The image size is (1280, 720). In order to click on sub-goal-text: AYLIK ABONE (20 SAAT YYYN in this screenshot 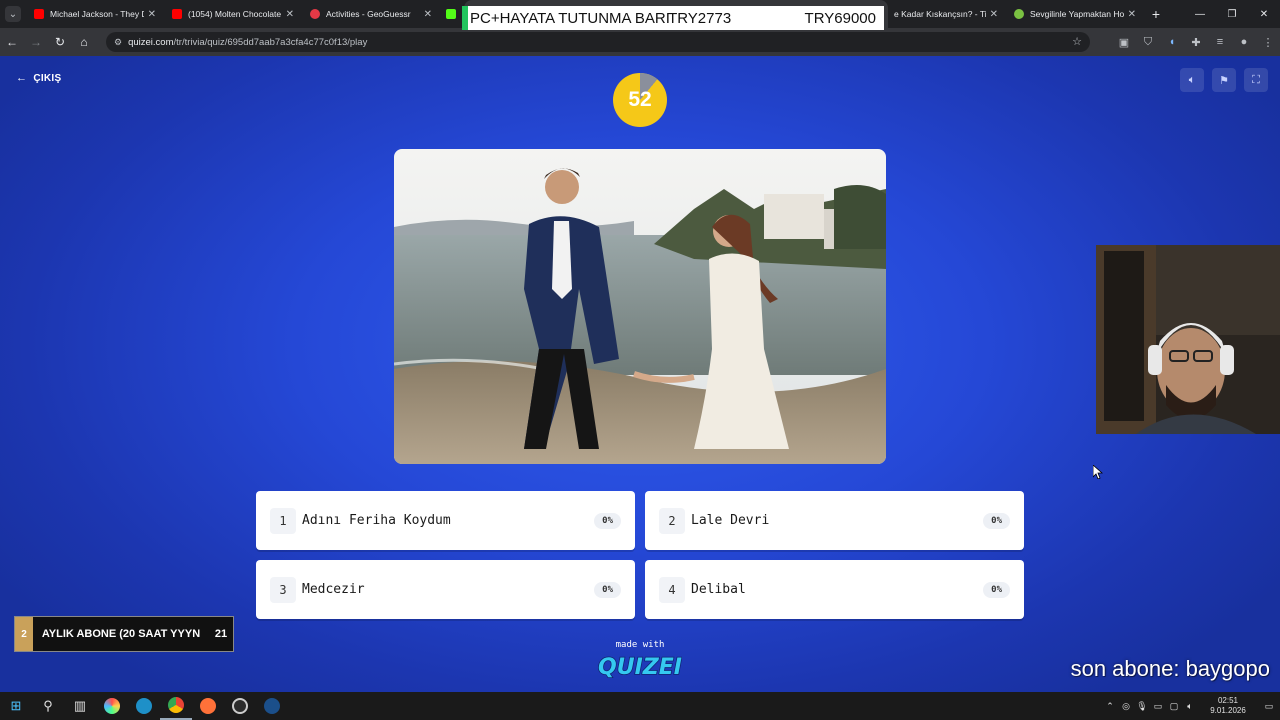, I will do `click(121, 633)`.